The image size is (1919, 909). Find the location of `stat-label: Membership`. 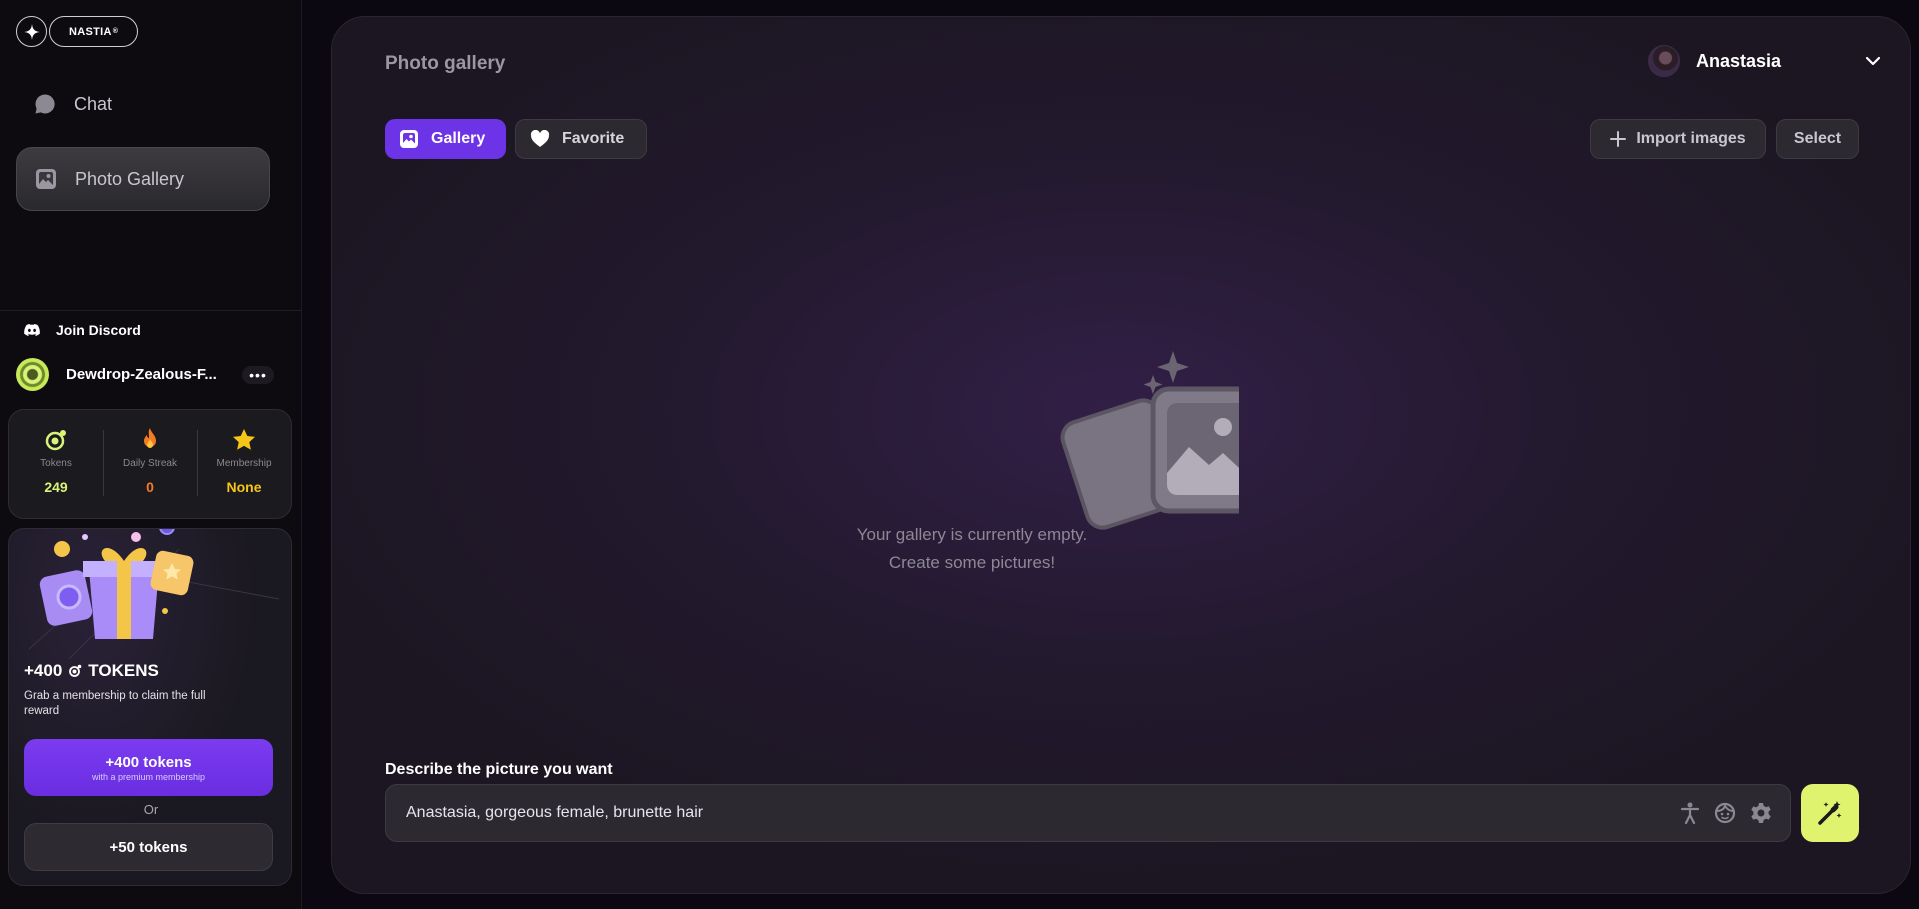

stat-label: Membership is located at coordinates (244, 463).